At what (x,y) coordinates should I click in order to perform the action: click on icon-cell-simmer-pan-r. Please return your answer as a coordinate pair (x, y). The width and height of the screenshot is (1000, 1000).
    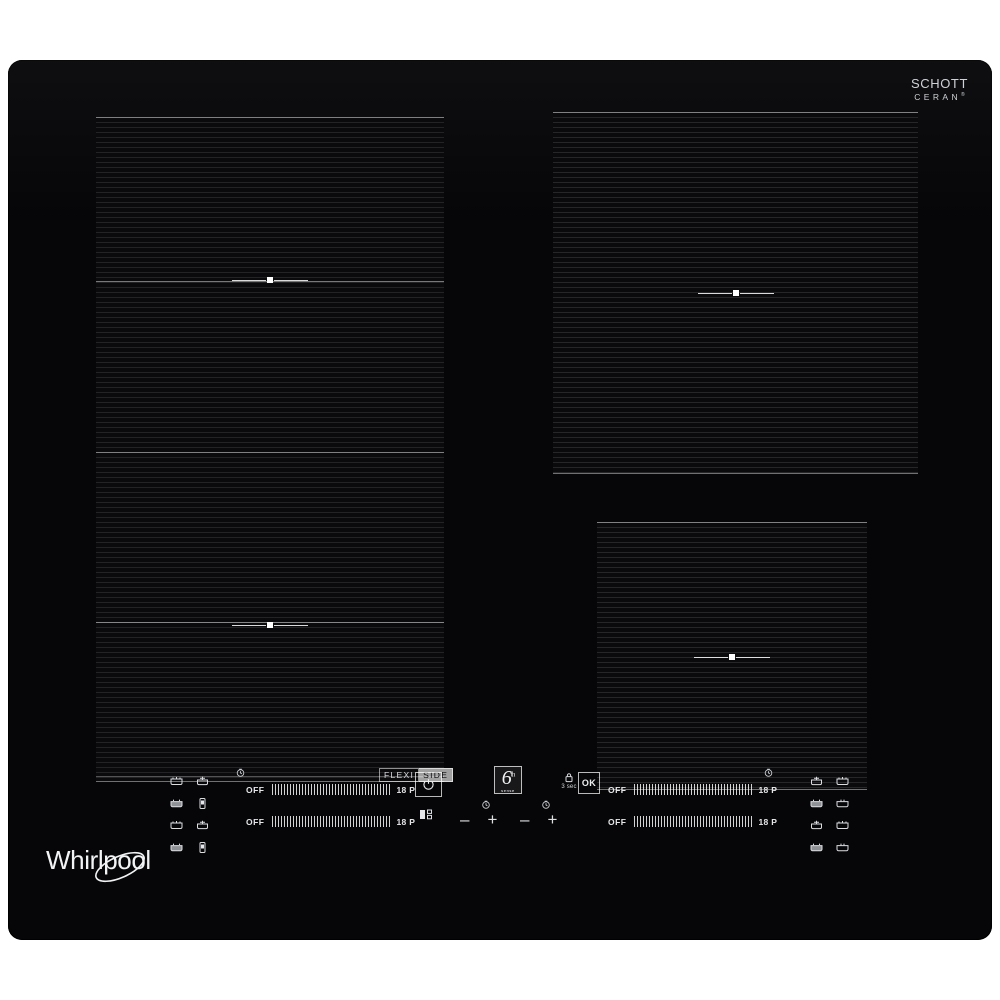
    Looking at the image, I should click on (816, 781).